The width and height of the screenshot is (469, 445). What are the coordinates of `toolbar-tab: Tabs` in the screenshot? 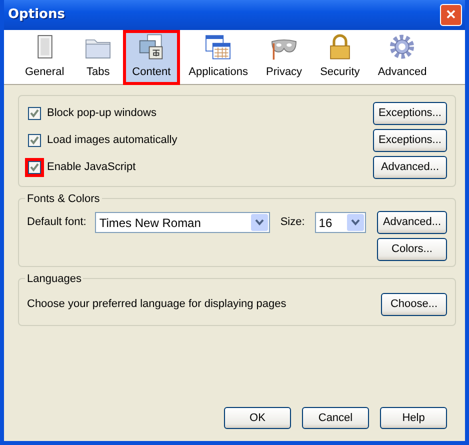 It's located at (98, 57).